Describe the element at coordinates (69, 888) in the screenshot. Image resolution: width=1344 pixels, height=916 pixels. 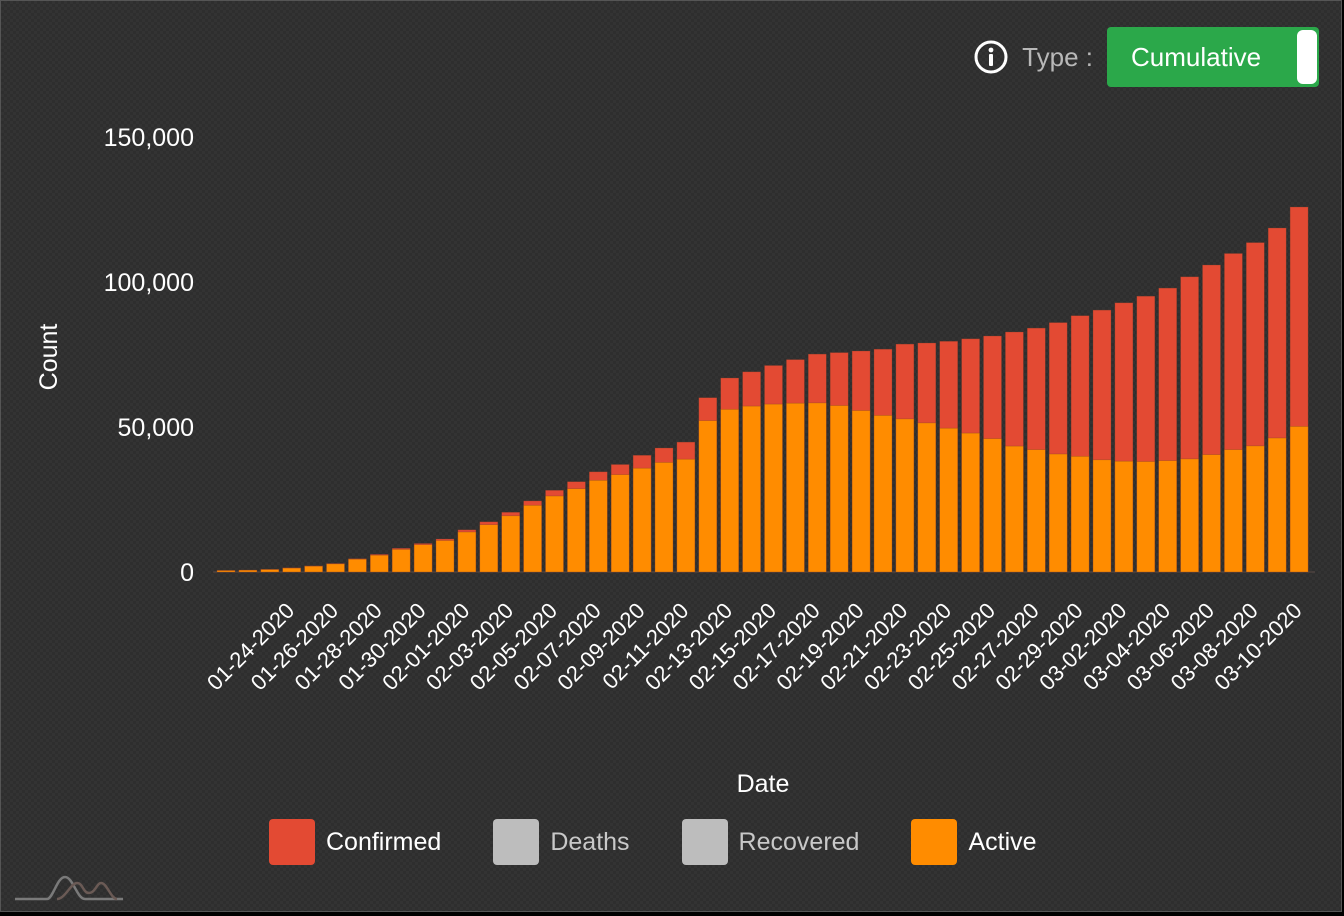
I see `logo-icon` at that location.